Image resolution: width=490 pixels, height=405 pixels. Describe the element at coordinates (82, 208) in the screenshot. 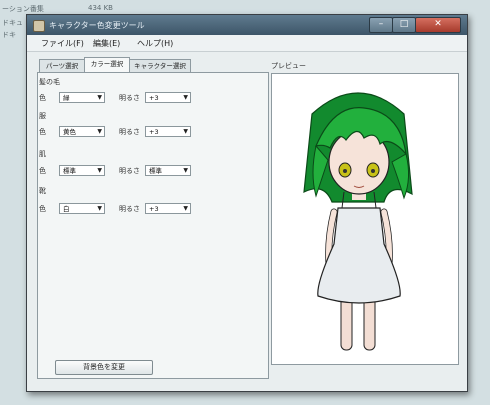

I see `shoes-color-select: 白 ▼` at that location.